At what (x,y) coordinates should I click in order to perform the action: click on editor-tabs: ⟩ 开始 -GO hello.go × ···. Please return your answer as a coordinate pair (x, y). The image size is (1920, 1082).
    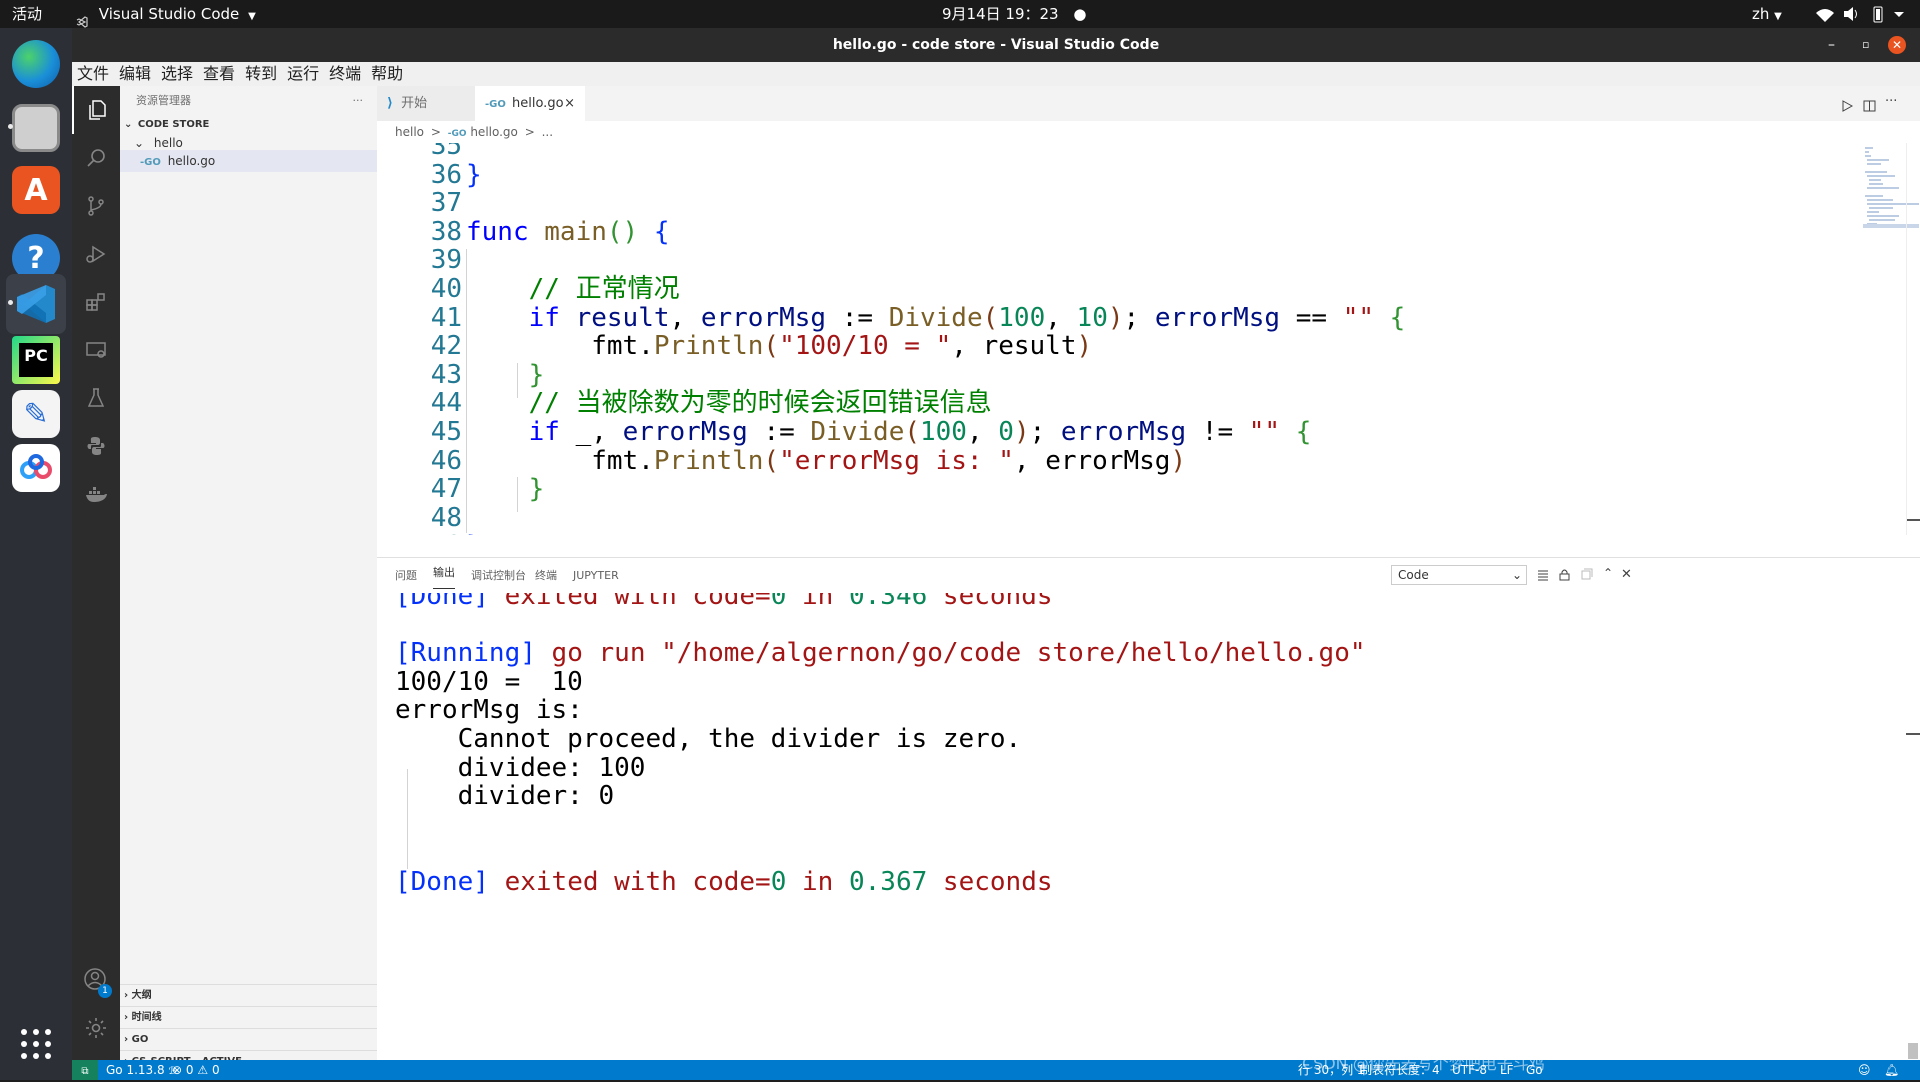
    Looking at the image, I should click on (1148, 103).